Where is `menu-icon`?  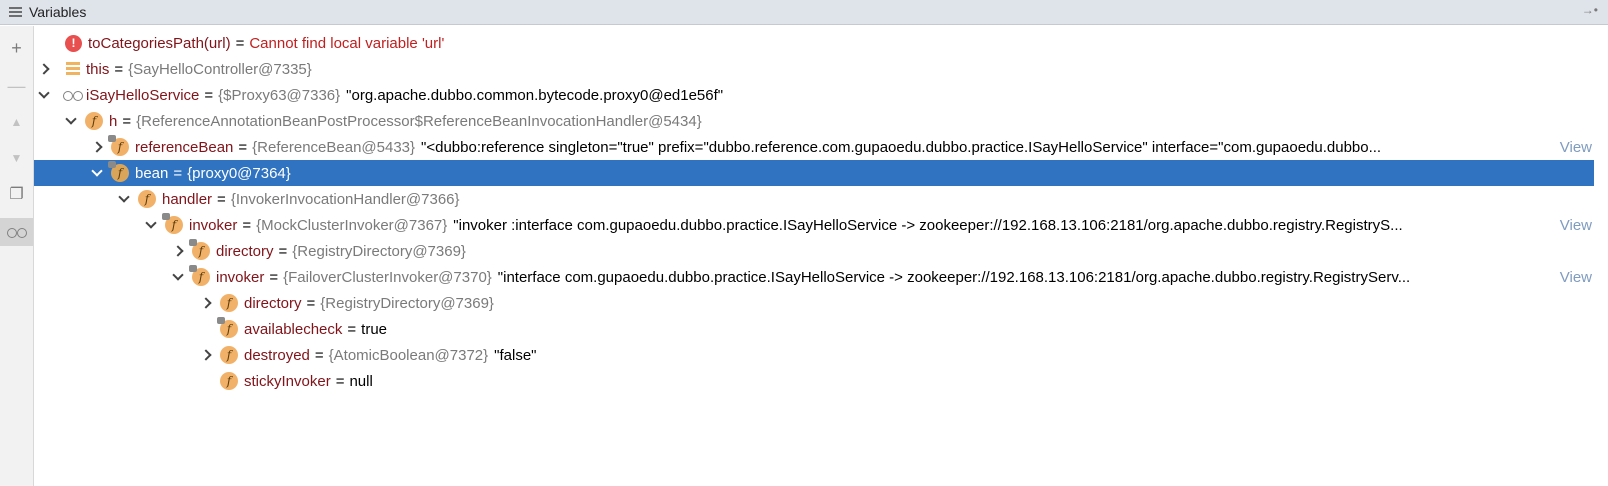 menu-icon is located at coordinates (16, 12).